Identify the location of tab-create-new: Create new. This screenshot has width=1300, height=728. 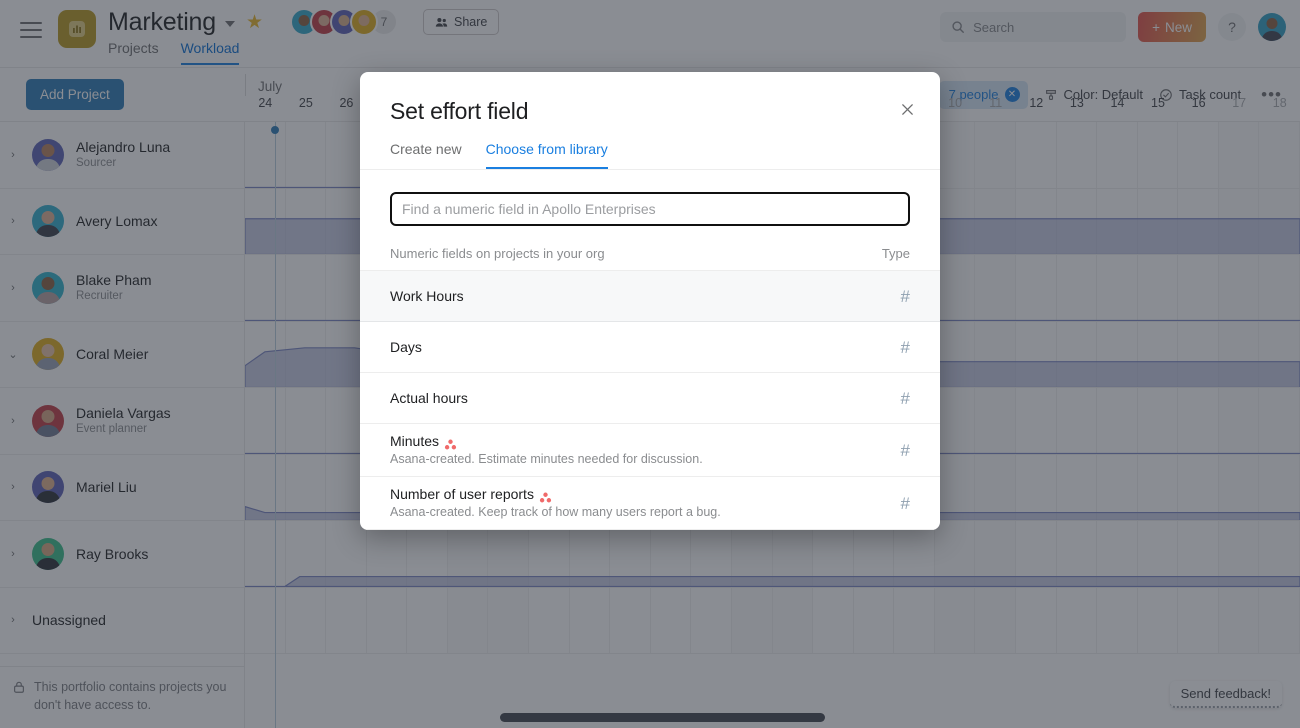
(426, 155).